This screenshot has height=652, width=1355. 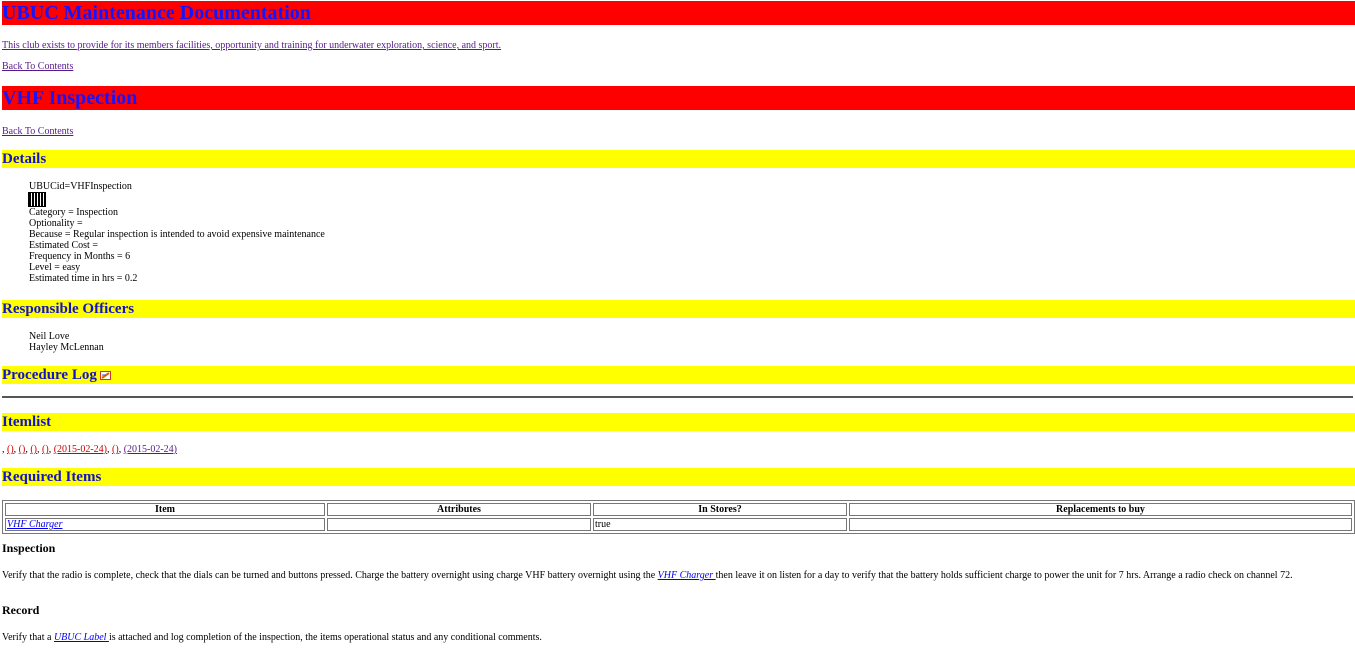 I want to click on site-title: UBUC Maintenance Documentation, so click(x=678, y=13).